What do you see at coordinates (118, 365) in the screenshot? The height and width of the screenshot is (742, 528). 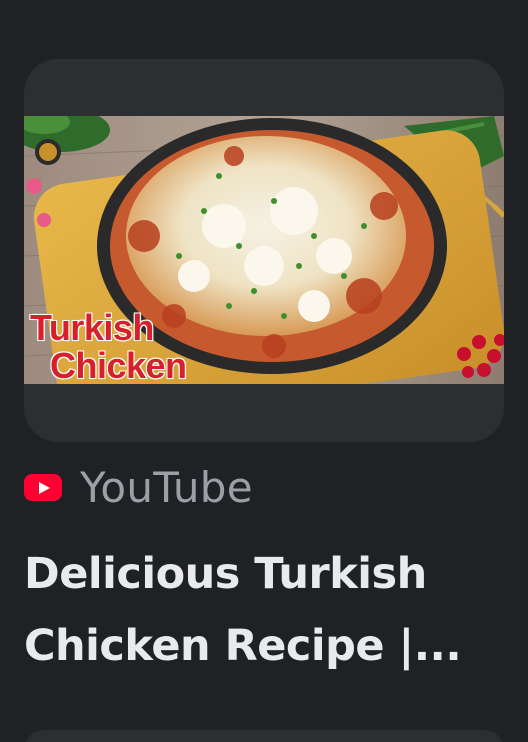 I see `thumbnail-overlay-text-2: Chicken` at bounding box center [118, 365].